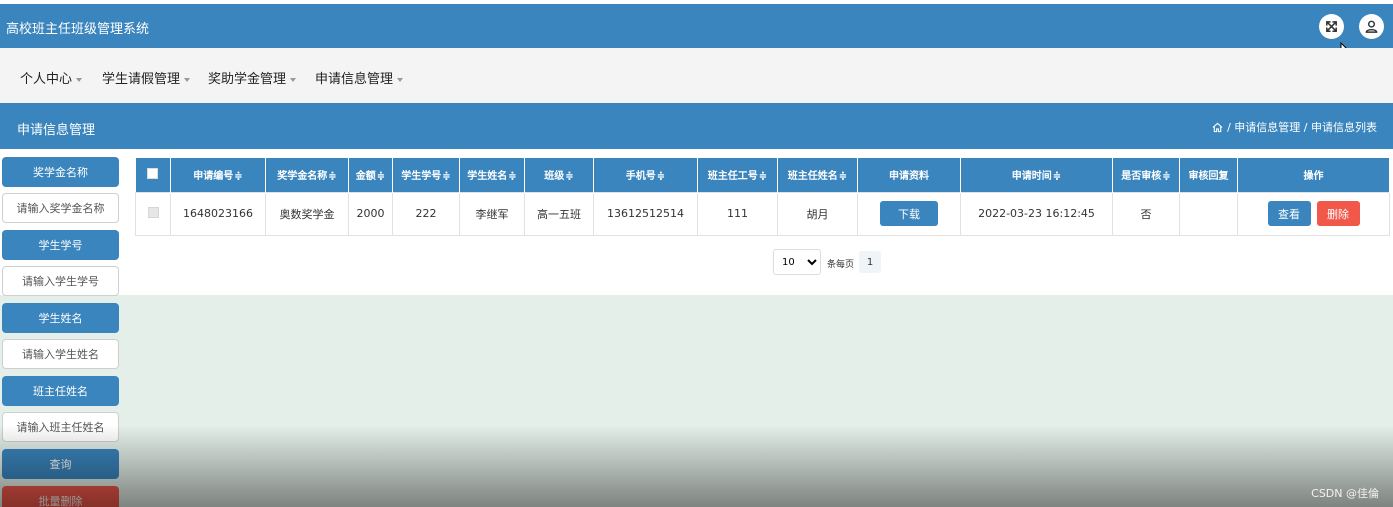 The width and height of the screenshot is (1393, 507). I want to click on row-checkbox, so click(153, 212).